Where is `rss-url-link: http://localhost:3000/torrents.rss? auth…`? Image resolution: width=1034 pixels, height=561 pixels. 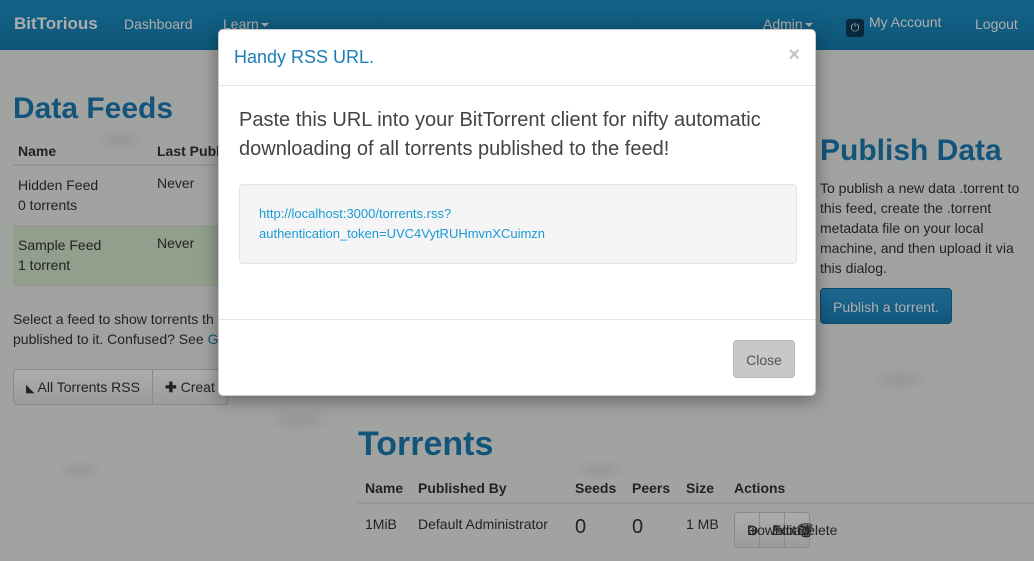 rss-url-link: http://localhost:3000/torrents.rss? auth… is located at coordinates (402, 224).